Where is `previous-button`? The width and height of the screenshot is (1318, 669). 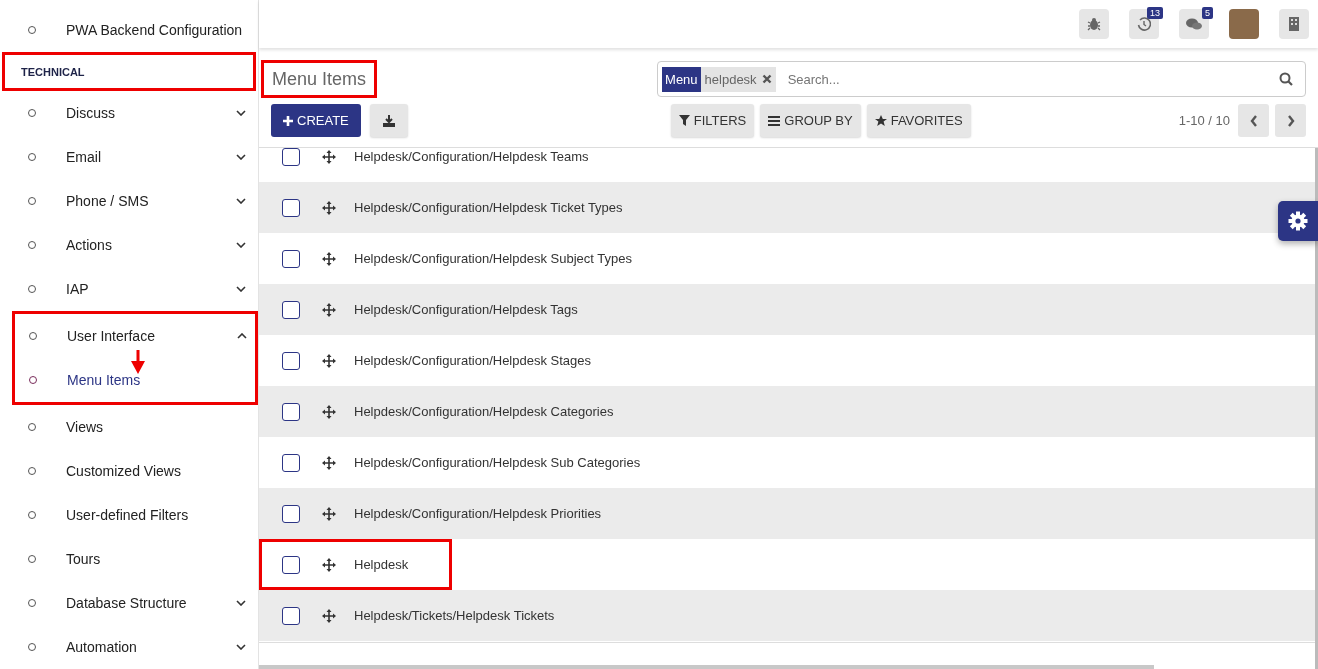 previous-button is located at coordinates (1253, 120).